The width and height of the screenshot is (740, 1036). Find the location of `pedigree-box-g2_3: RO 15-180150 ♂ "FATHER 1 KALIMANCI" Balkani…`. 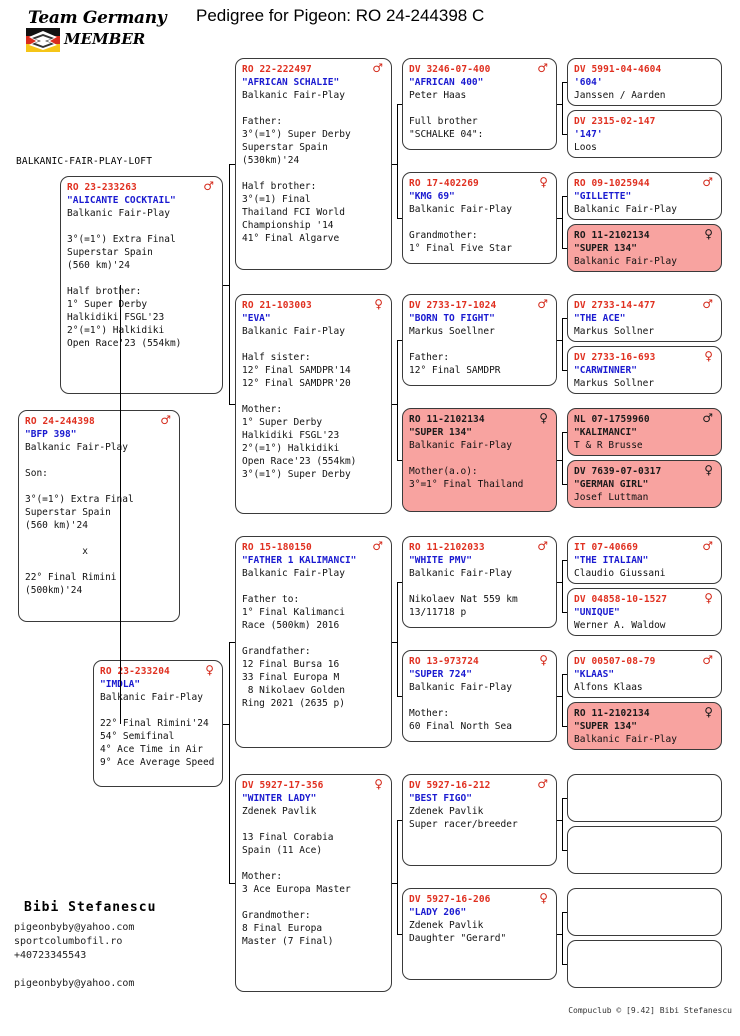

pedigree-box-g2_3: RO 15-180150 ♂ "FATHER 1 KALIMANCI" Balkani… is located at coordinates (313, 642).